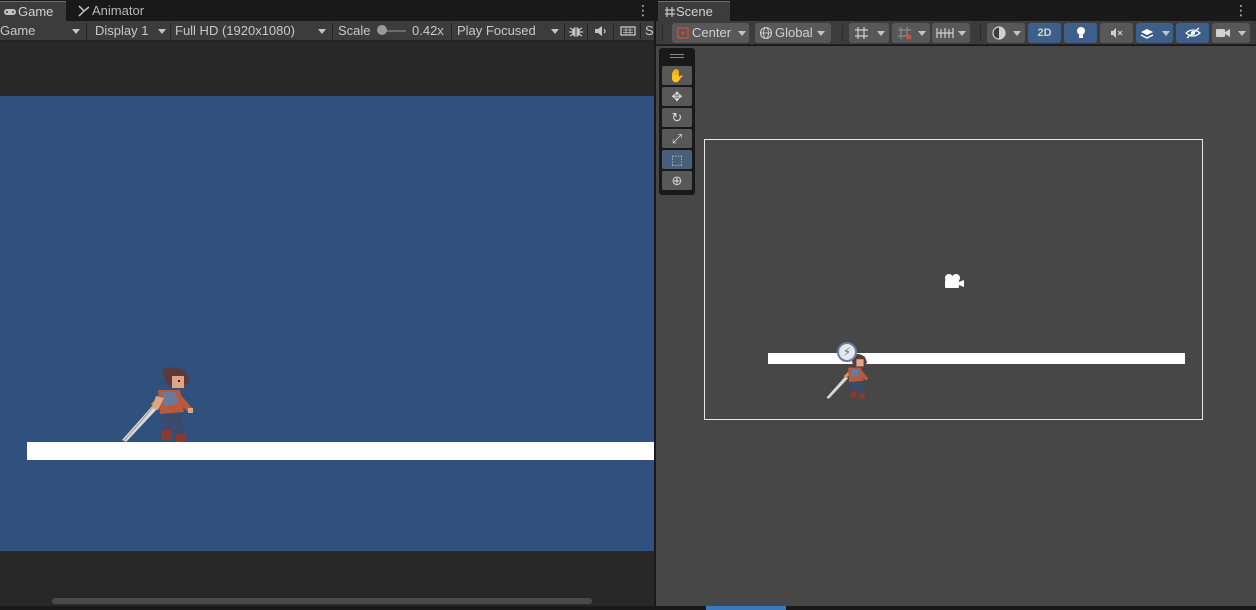 This screenshot has height=610, width=1256. I want to click on resolution-value: Full HD (1920x1080), so click(235, 30).